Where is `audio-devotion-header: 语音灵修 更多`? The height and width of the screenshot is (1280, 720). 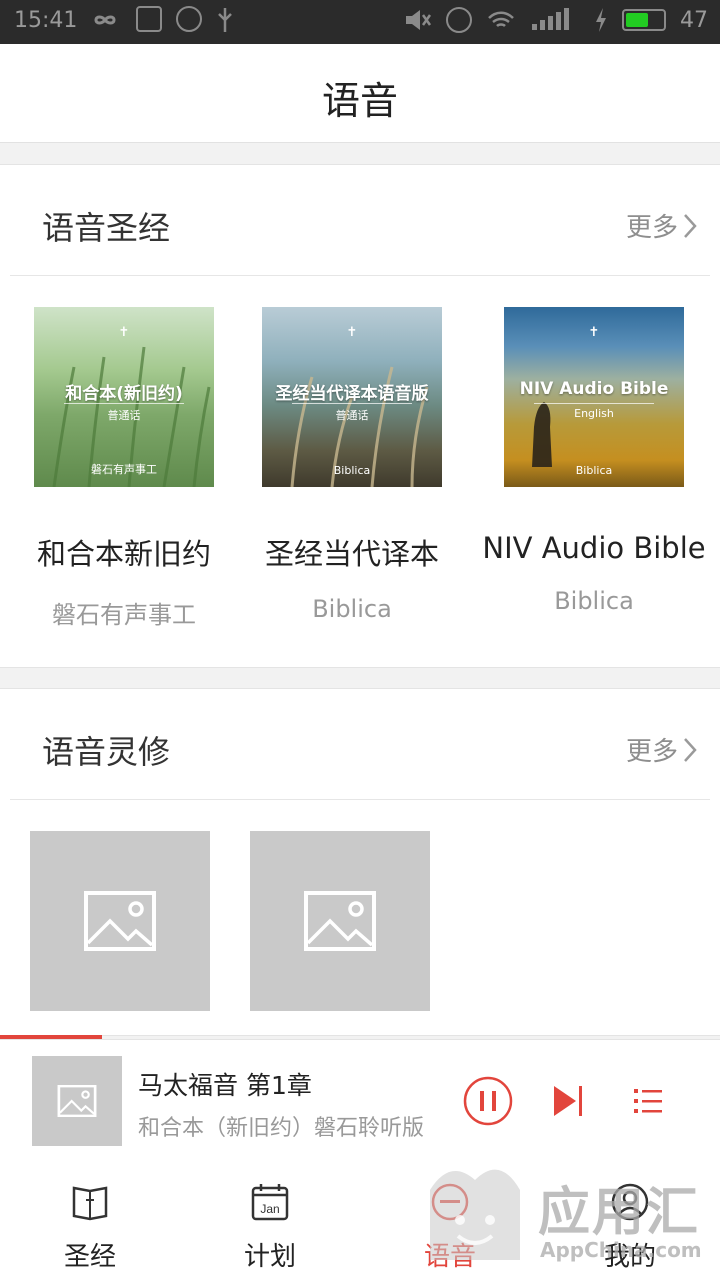
audio-devotion-header: 语音灵修 更多 is located at coordinates (360, 744).